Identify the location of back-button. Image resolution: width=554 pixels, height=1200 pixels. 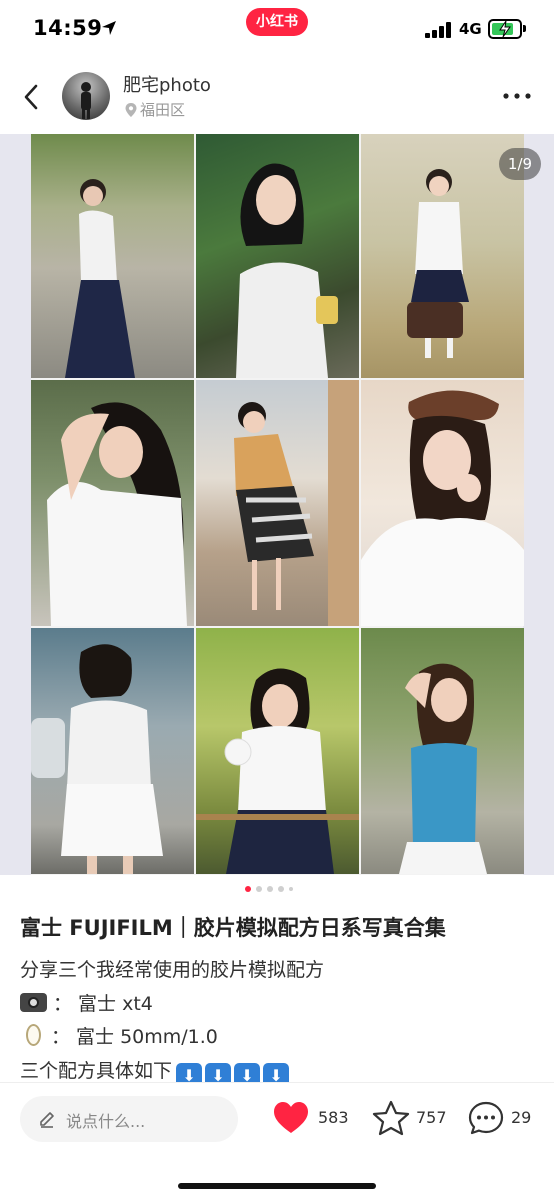
(33, 97).